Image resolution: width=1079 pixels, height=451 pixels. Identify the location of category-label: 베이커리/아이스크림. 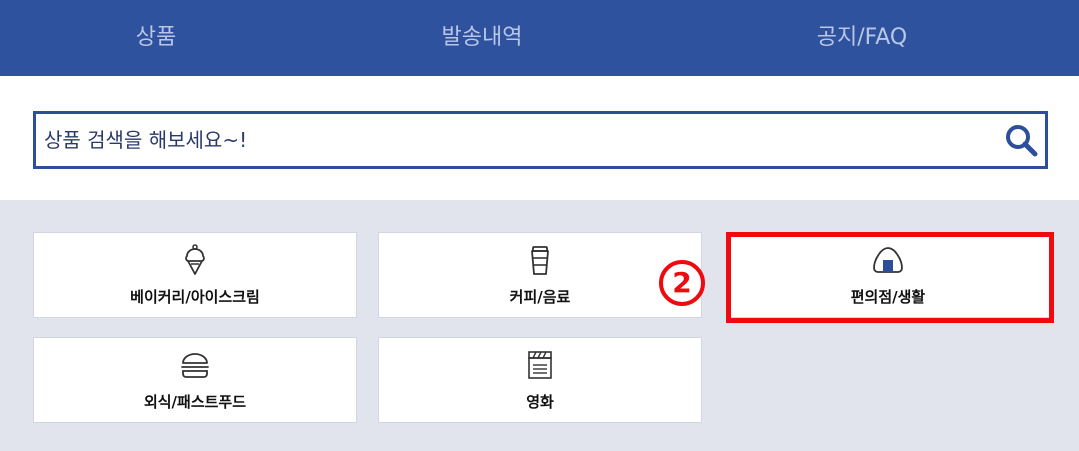
(195, 297).